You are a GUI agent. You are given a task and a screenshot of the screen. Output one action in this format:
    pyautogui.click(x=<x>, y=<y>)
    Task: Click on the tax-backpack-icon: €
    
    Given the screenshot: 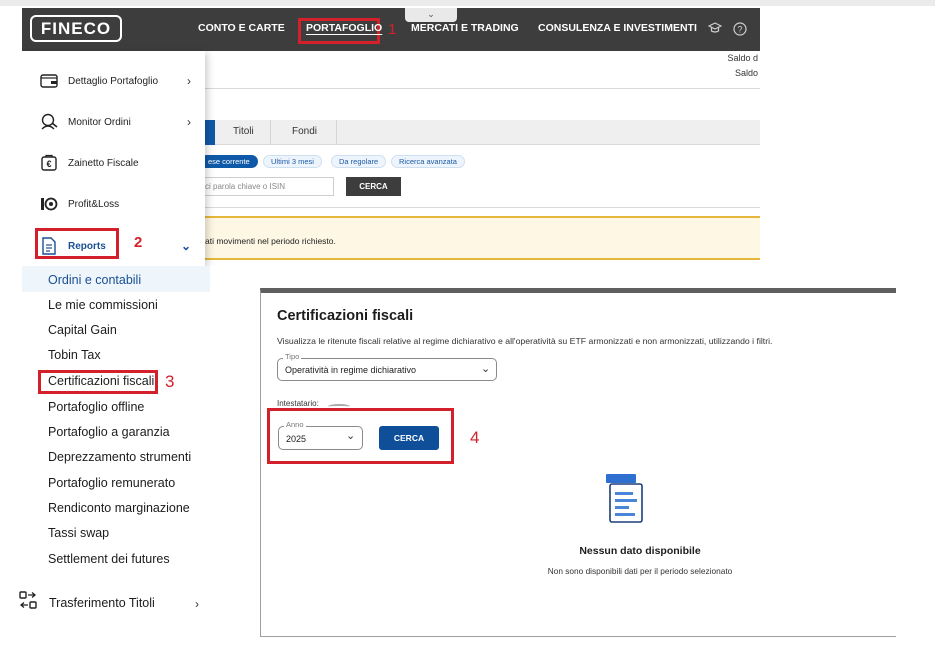 What is the action you would take?
    pyautogui.click(x=48, y=163)
    